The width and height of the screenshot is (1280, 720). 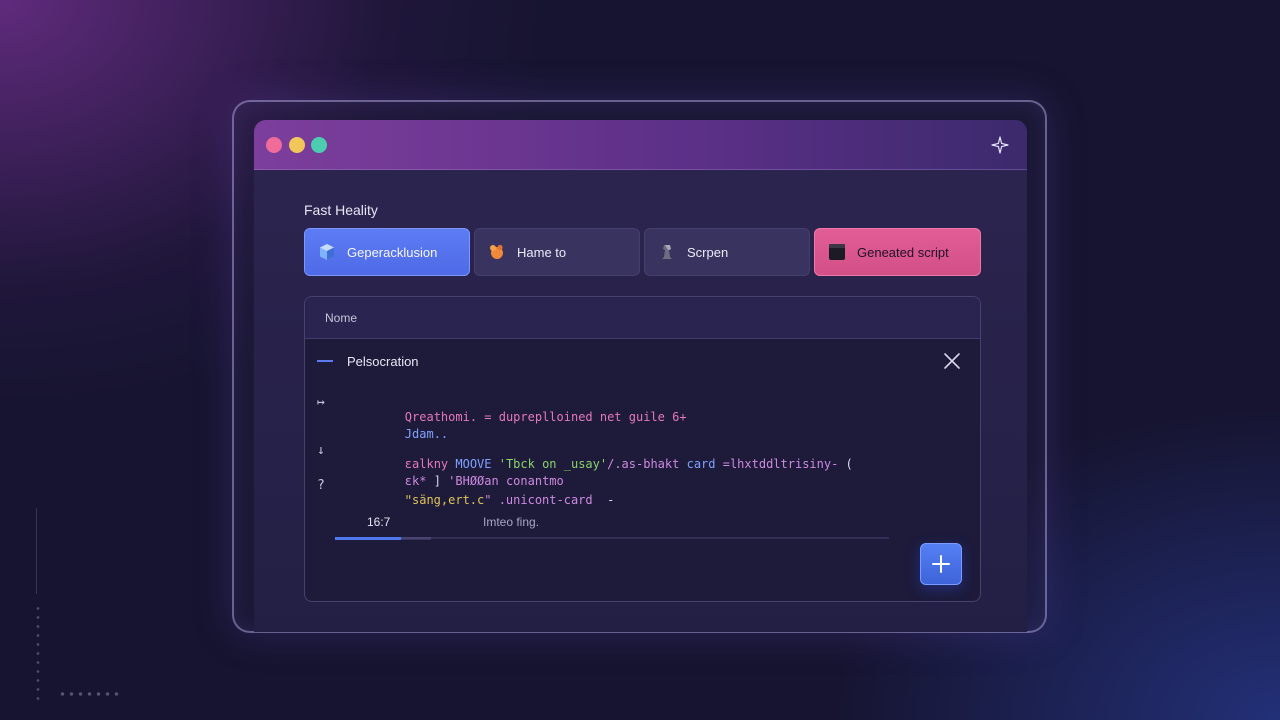 I want to click on line-marker: ?, so click(x=321, y=485).